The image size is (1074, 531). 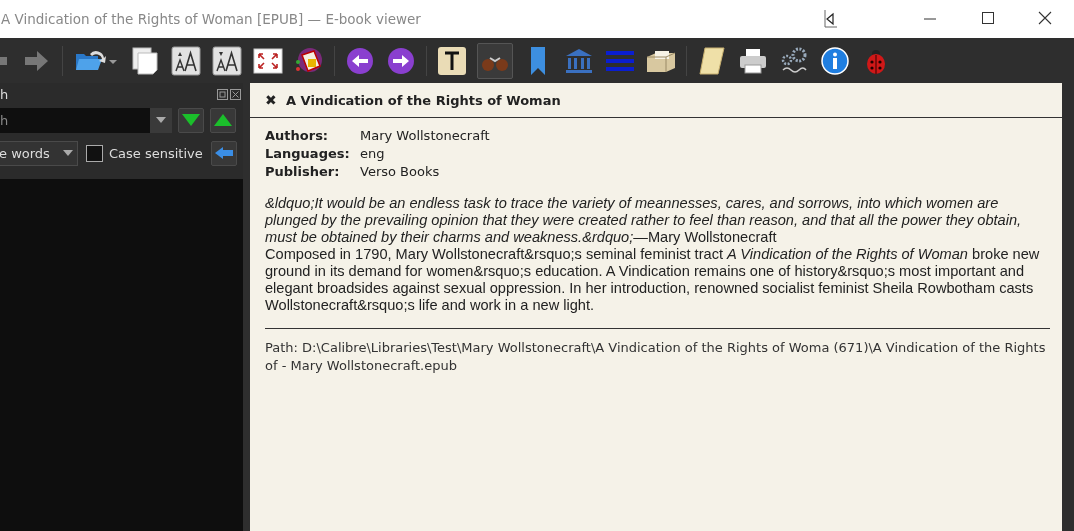 What do you see at coordinates (94, 153) in the screenshot?
I see `checkbox` at bounding box center [94, 153].